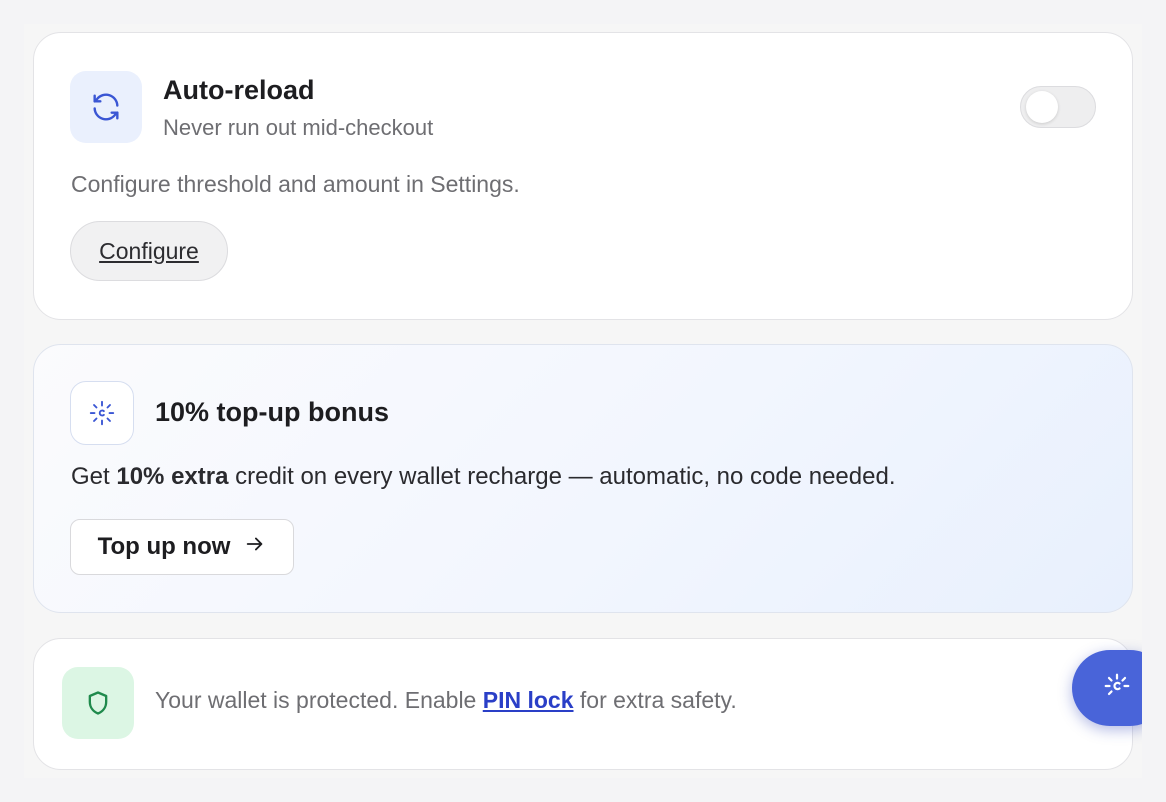 The image size is (1166, 802). I want to click on auto-reload-title: Auto-reload, so click(239, 90).